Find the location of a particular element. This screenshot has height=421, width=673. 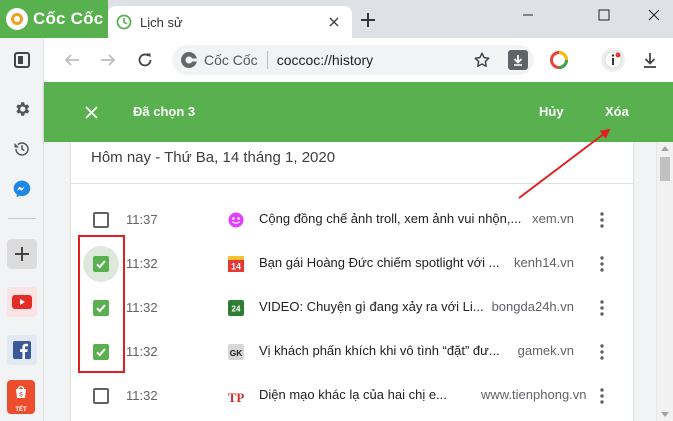

sidebar-toggle-icon is located at coordinates (22, 60).